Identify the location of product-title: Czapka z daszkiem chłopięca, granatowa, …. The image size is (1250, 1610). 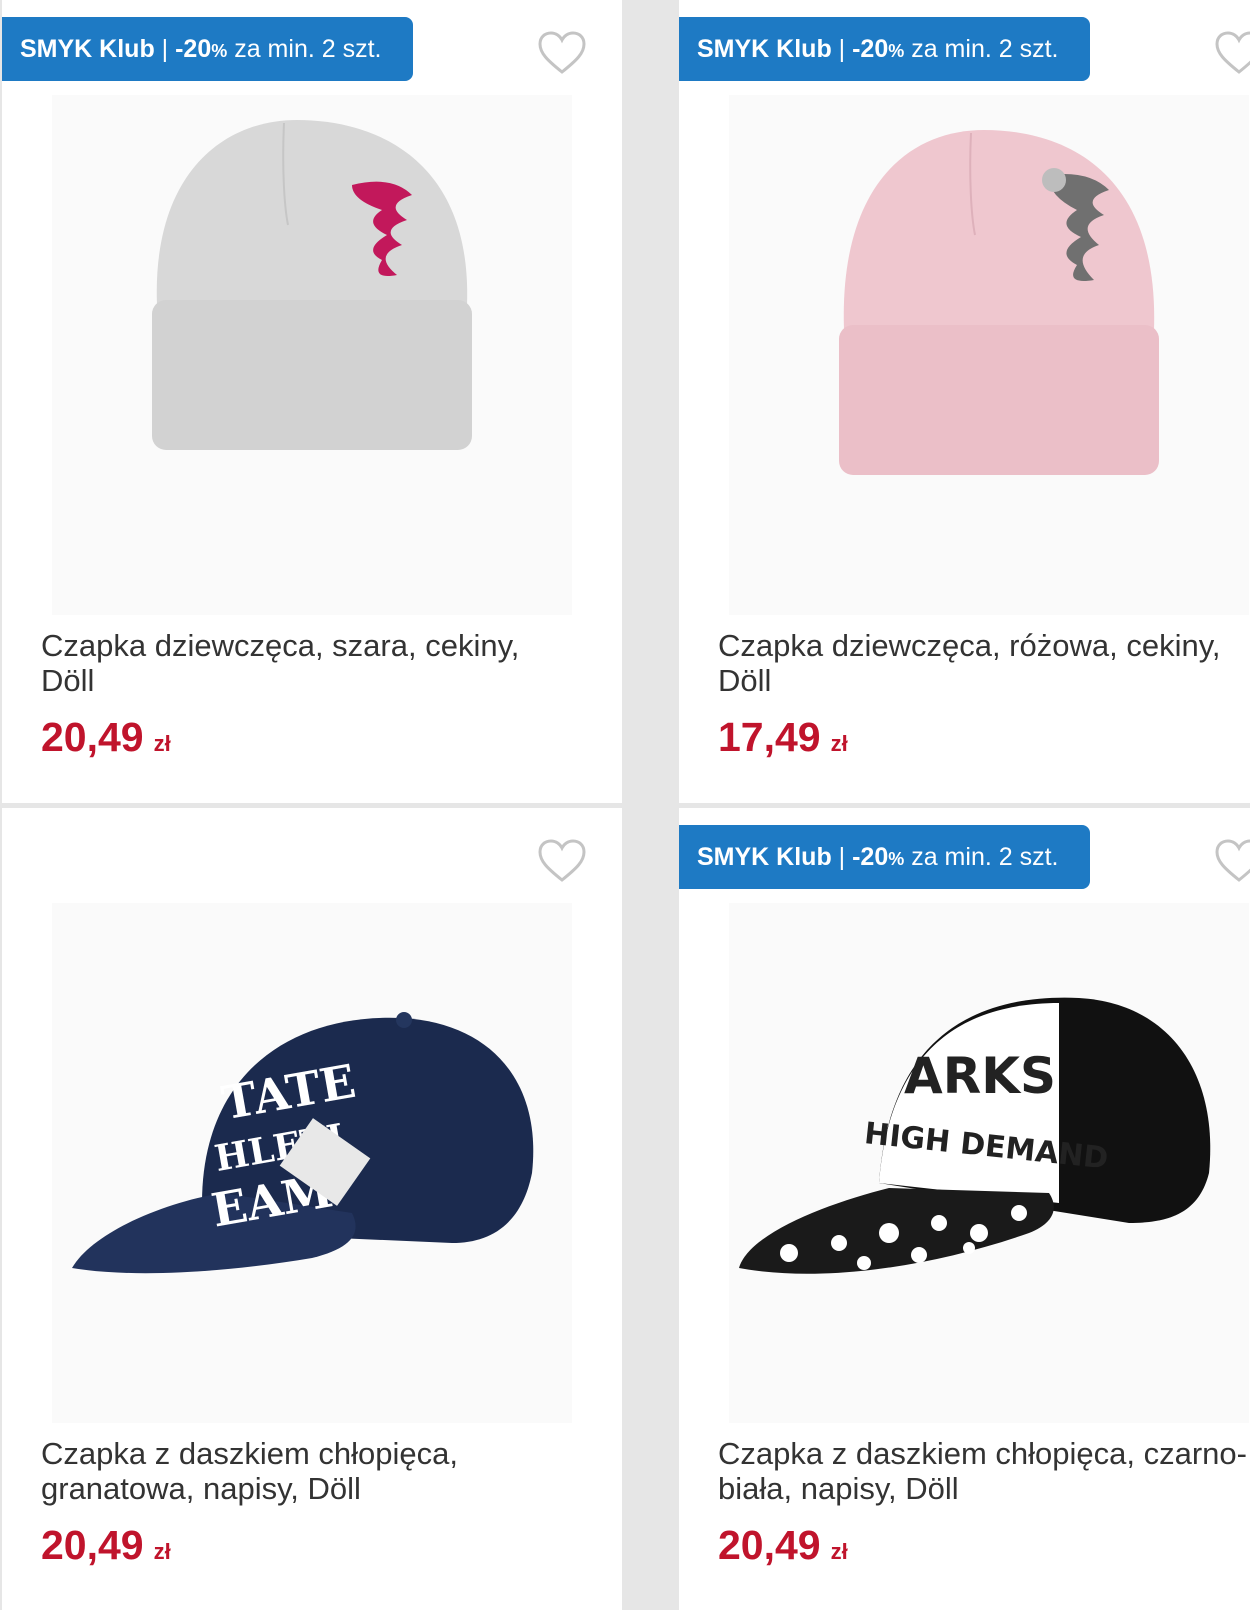
(311, 1471).